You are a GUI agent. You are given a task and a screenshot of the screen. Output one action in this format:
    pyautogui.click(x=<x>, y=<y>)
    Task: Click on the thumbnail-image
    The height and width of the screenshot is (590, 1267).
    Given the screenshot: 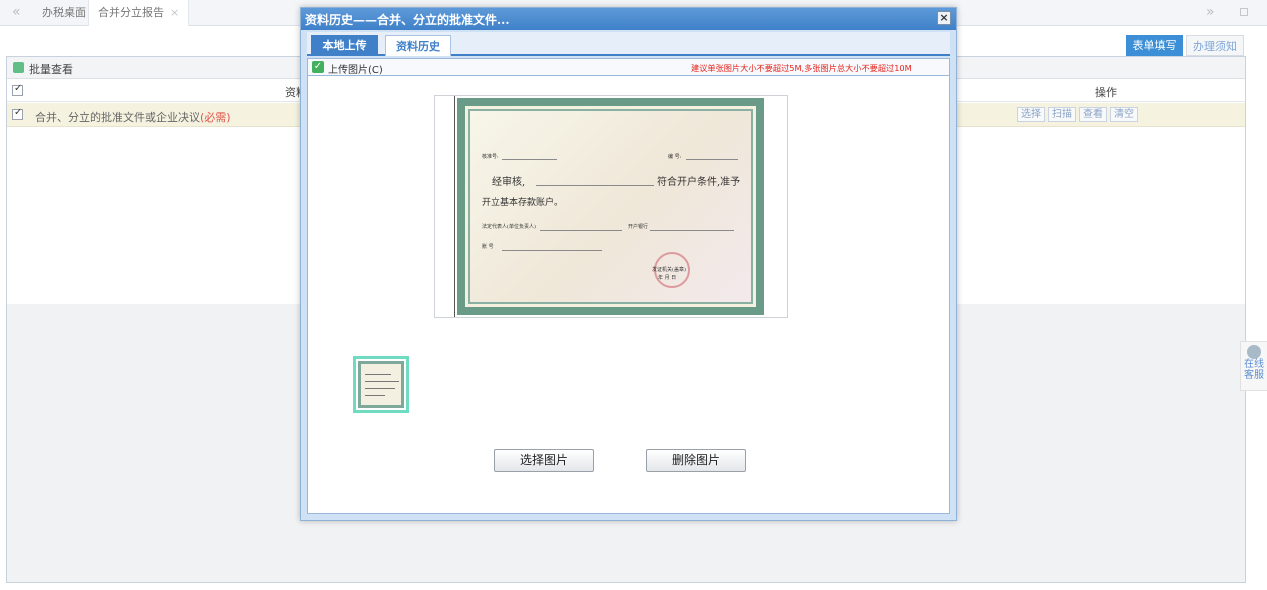 What is the action you would take?
    pyautogui.click(x=381, y=384)
    